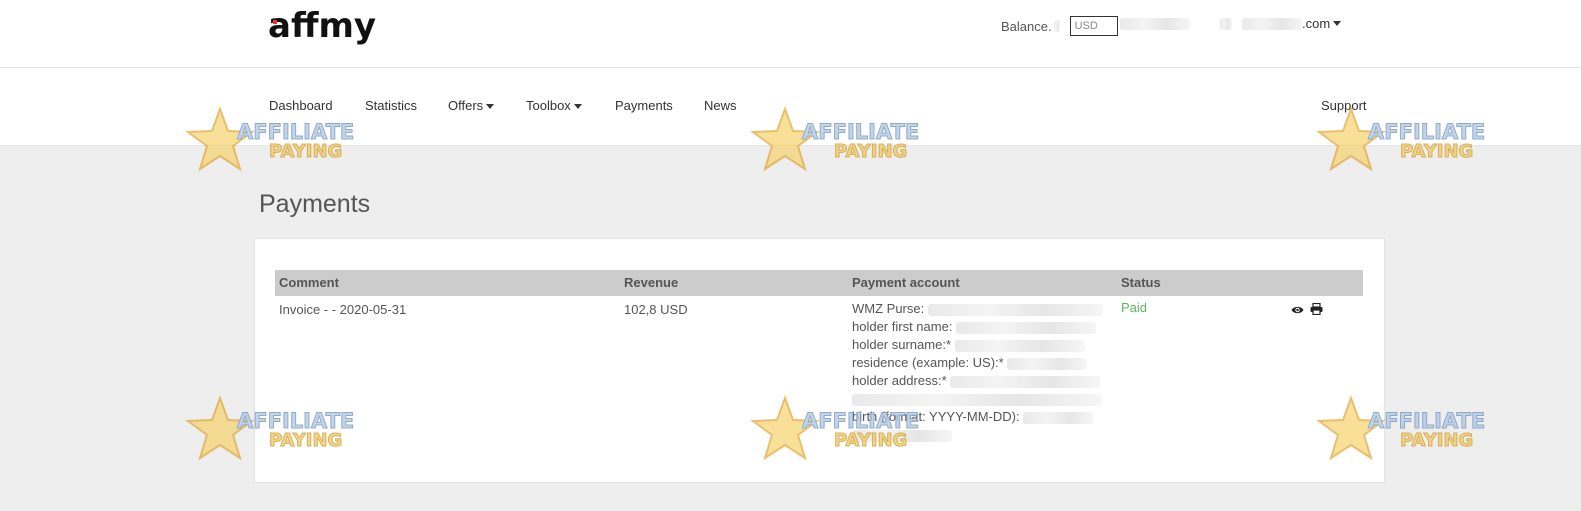 This screenshot has width=1581, height=511. I want to click on balance: Balance. USD, so click(1059, 26).